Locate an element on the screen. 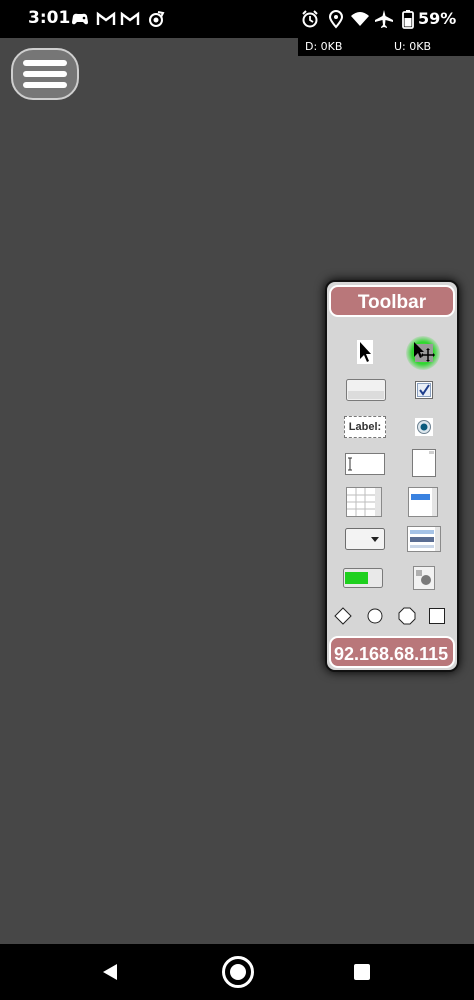  battery-percentage: 59% is located at coordinates (437, 18).